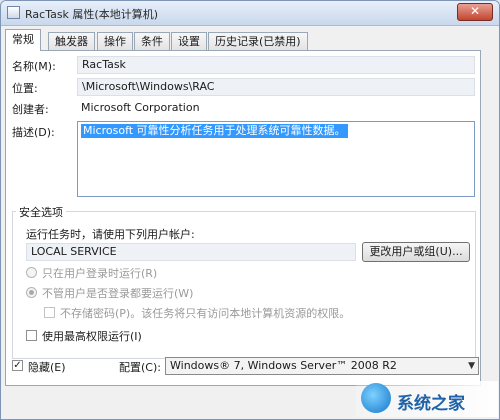  What do you see at coordinates (431, 404) in the screenshot?
I see `watermark-text: 系统之家` at bounding box center [431, 404].